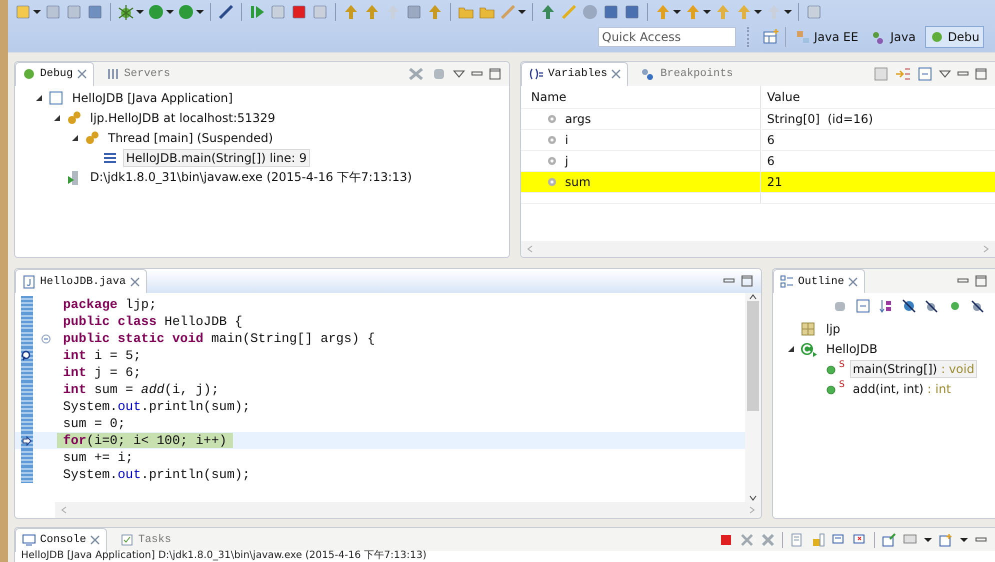  I want to click on tree-item: HelloJDB.main(String[]) line: 9, so click(216, 157).